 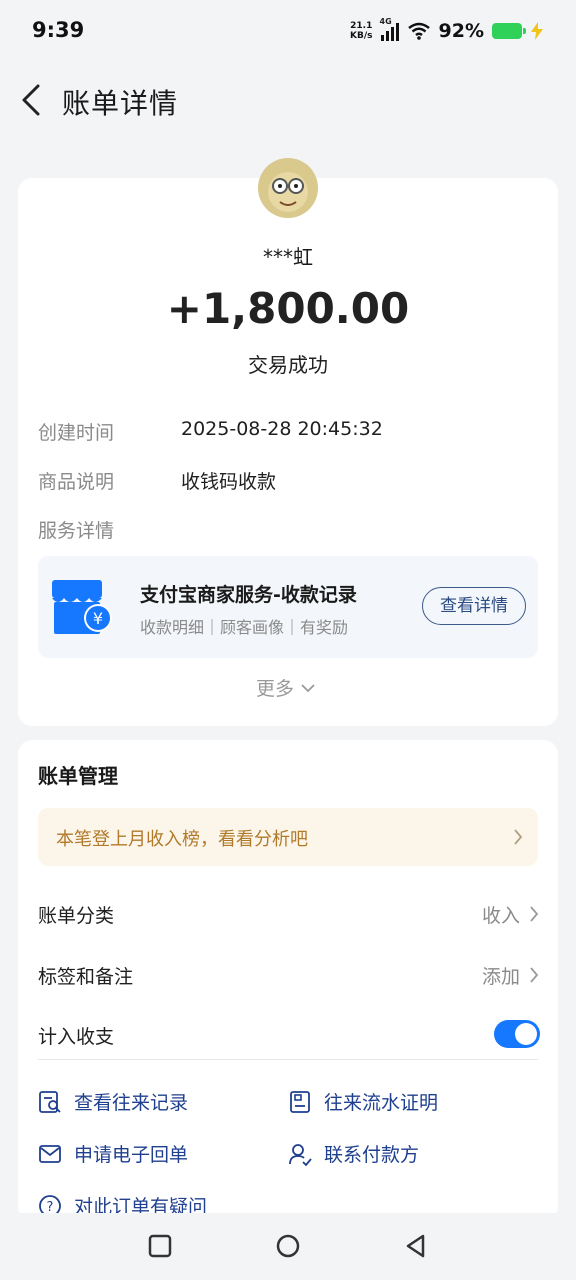 I want to click on header: 账单详情, so click(x=288, y=100).